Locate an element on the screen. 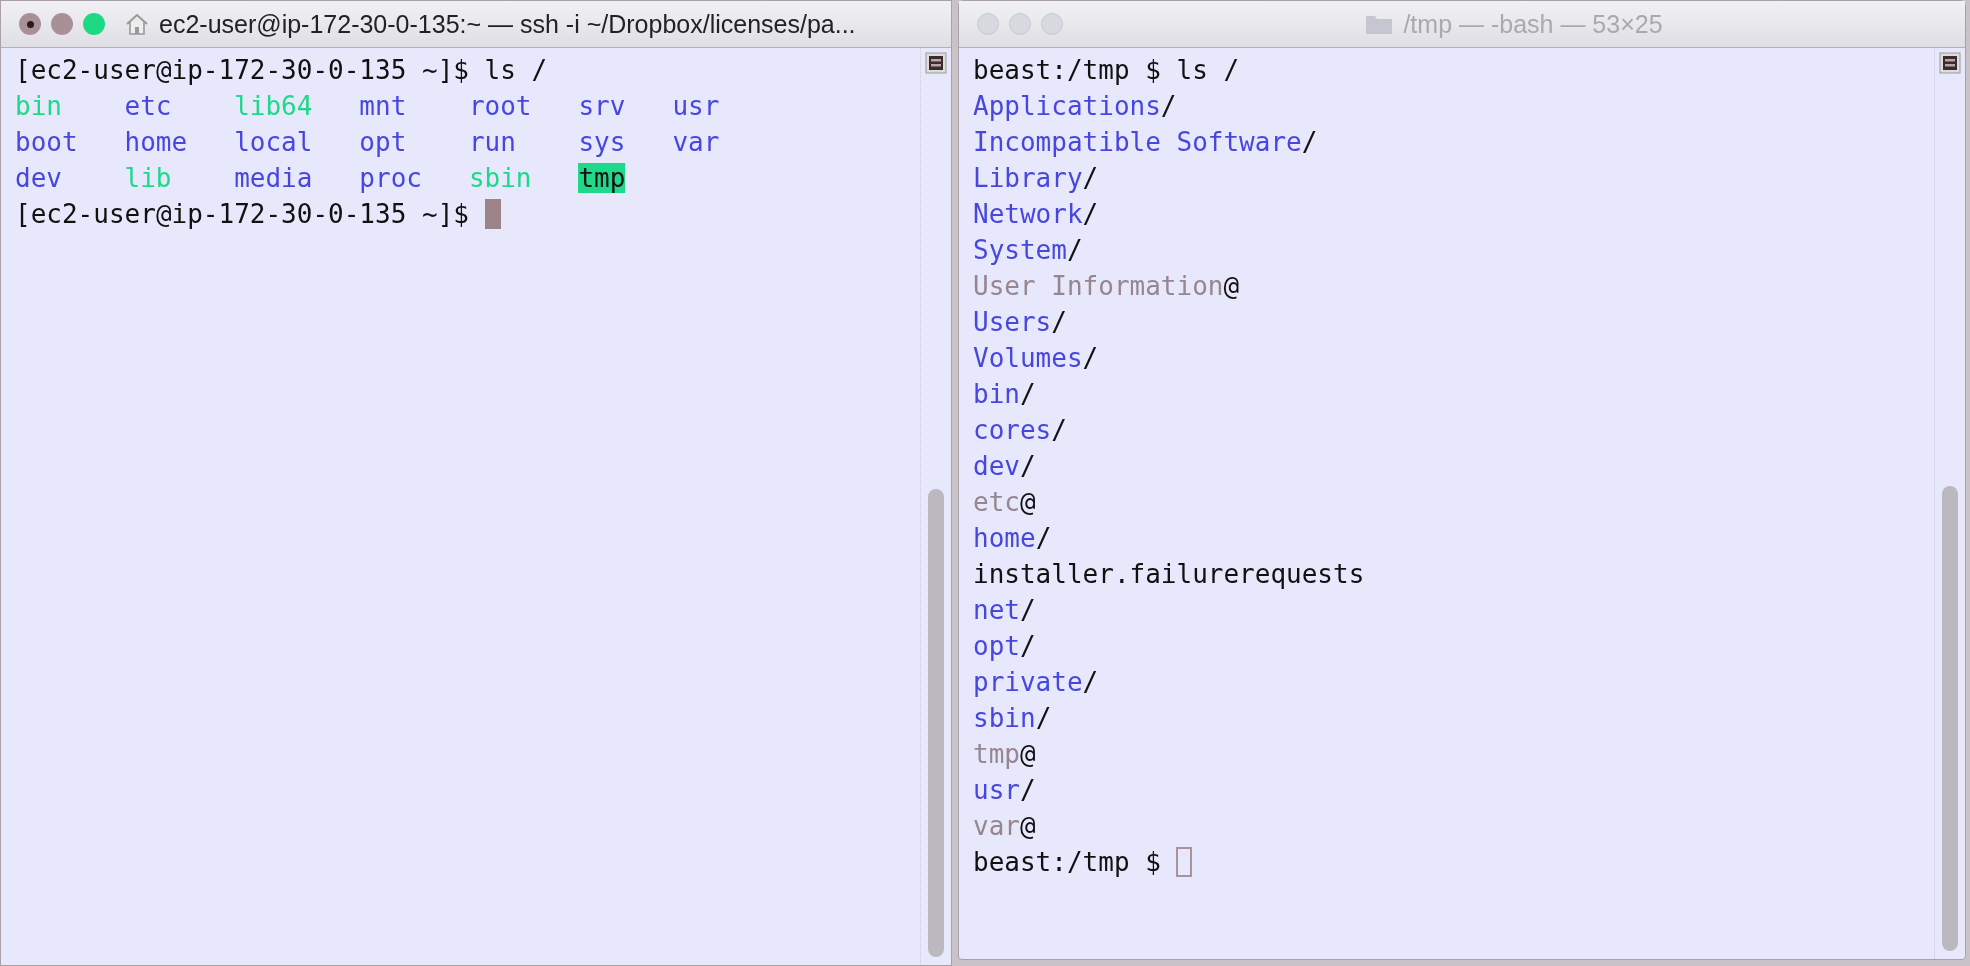  minimize-window-button is located at coordinates (62, 24).